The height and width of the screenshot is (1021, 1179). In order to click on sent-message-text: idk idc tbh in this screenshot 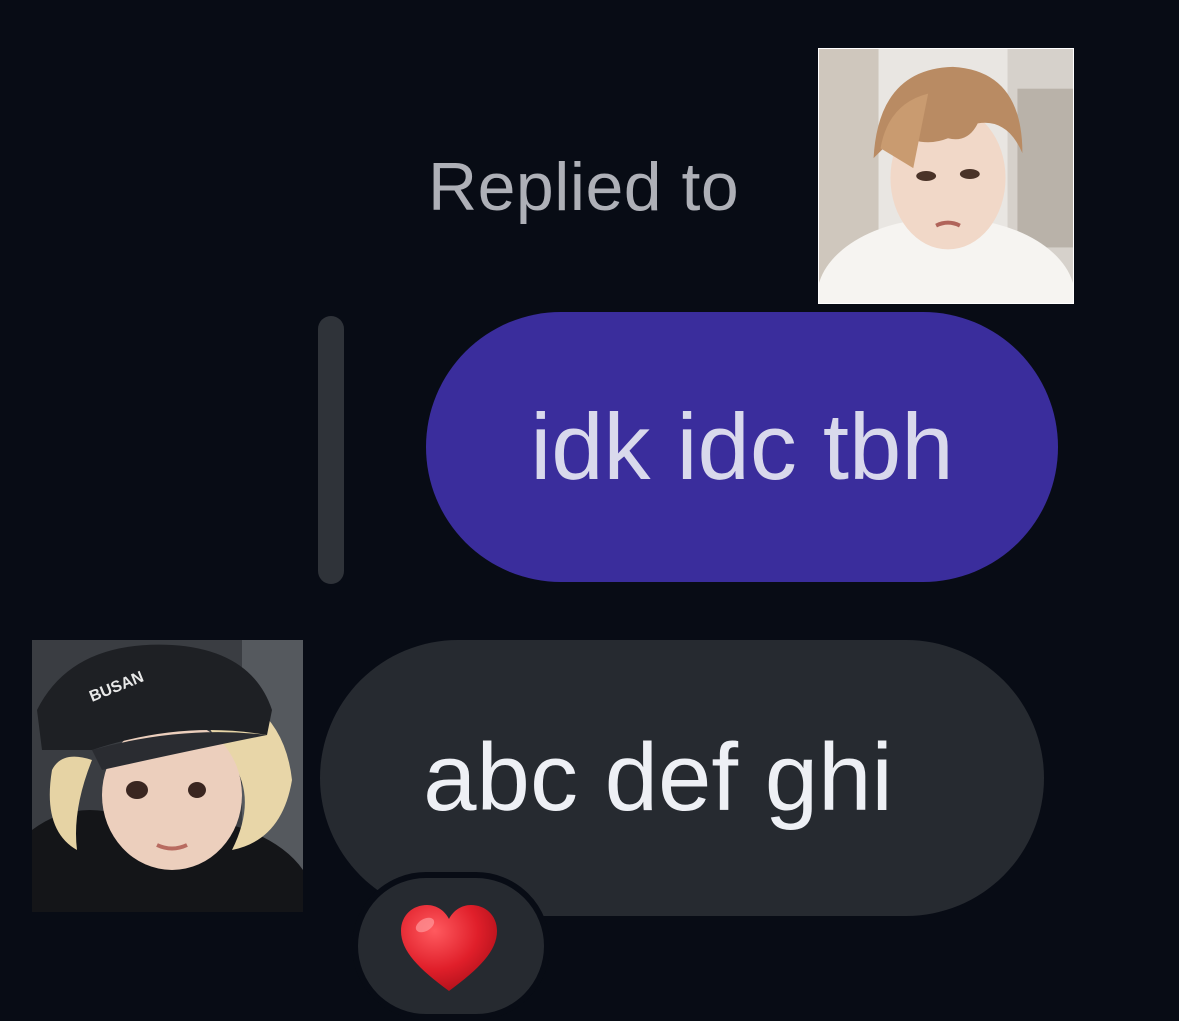, I will do `click(742, 446)`.